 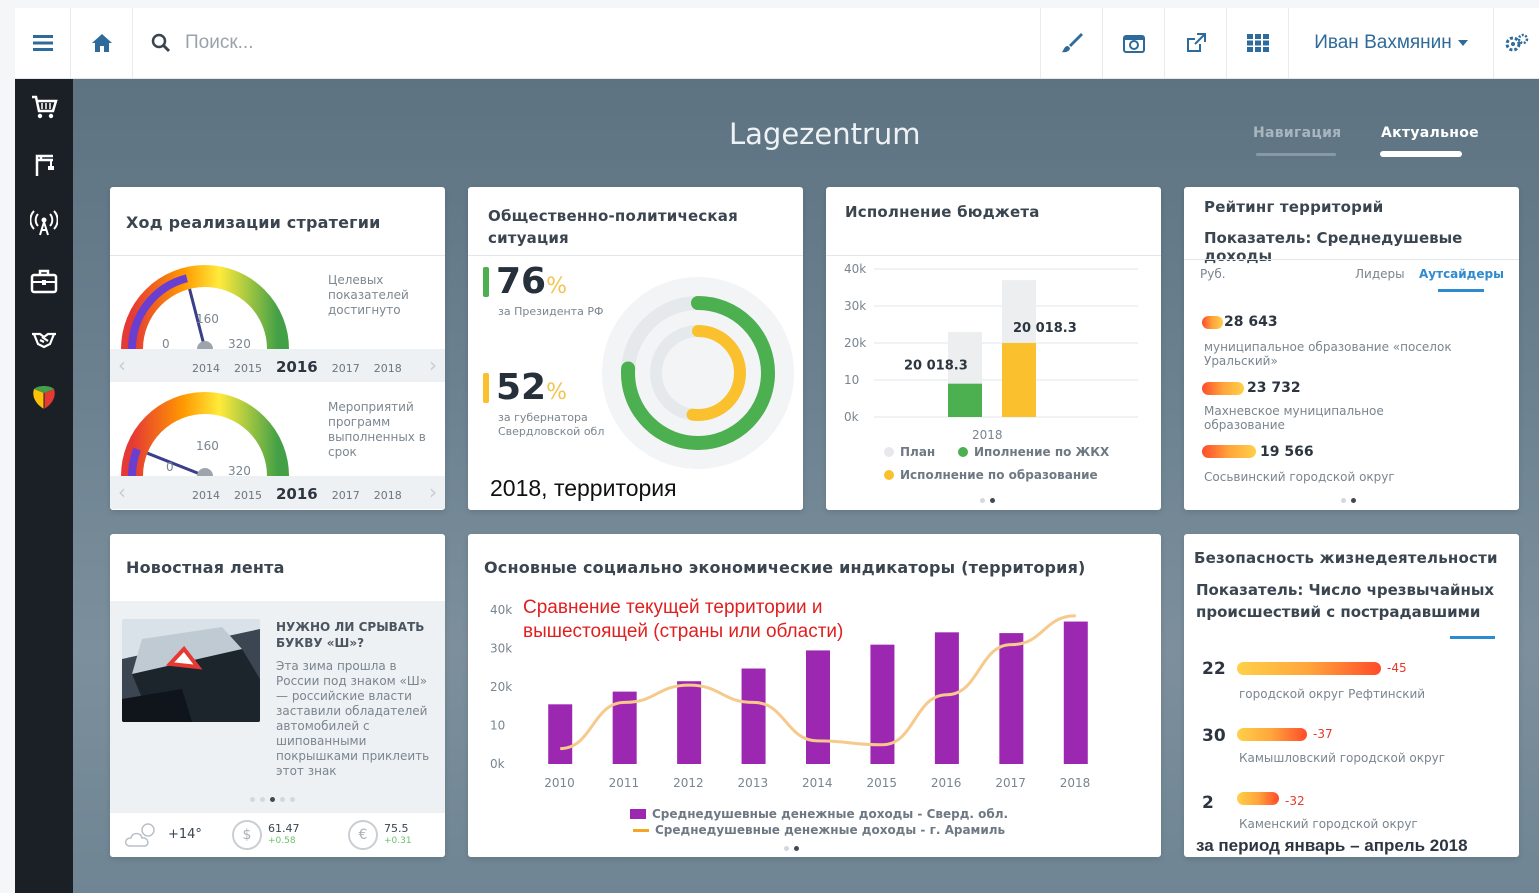 What do you see at coordinates (1391, 43) in the screenshot?
I see `user-menu: Иван Вахмянин` at bounding box center [1391, 43].